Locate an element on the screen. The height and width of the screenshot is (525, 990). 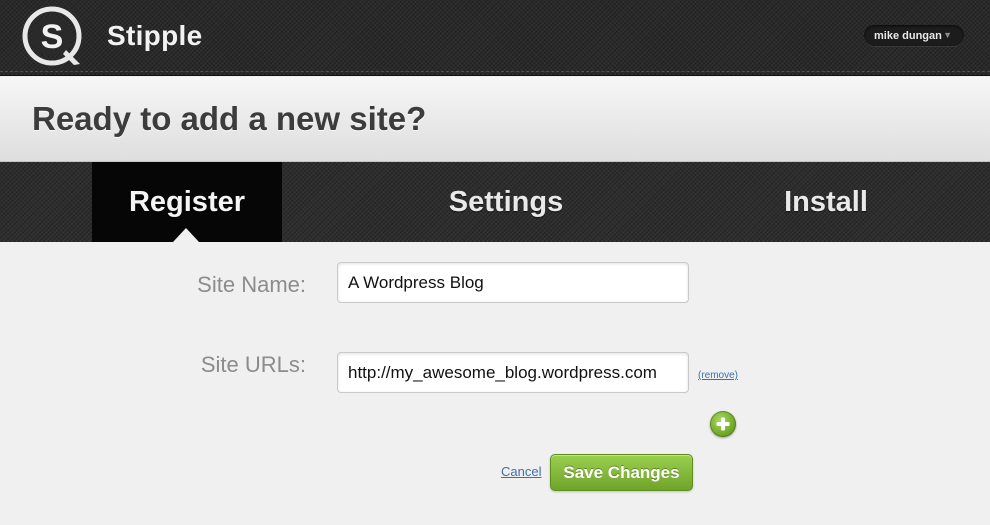
site-name-input is located at coordinates (513, 282).